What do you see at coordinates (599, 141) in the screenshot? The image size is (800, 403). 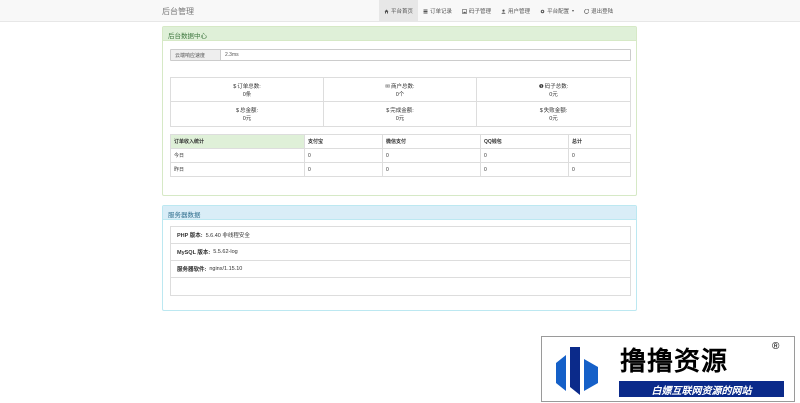 I see `column-header: 总计` at bounding box center [599, 141].